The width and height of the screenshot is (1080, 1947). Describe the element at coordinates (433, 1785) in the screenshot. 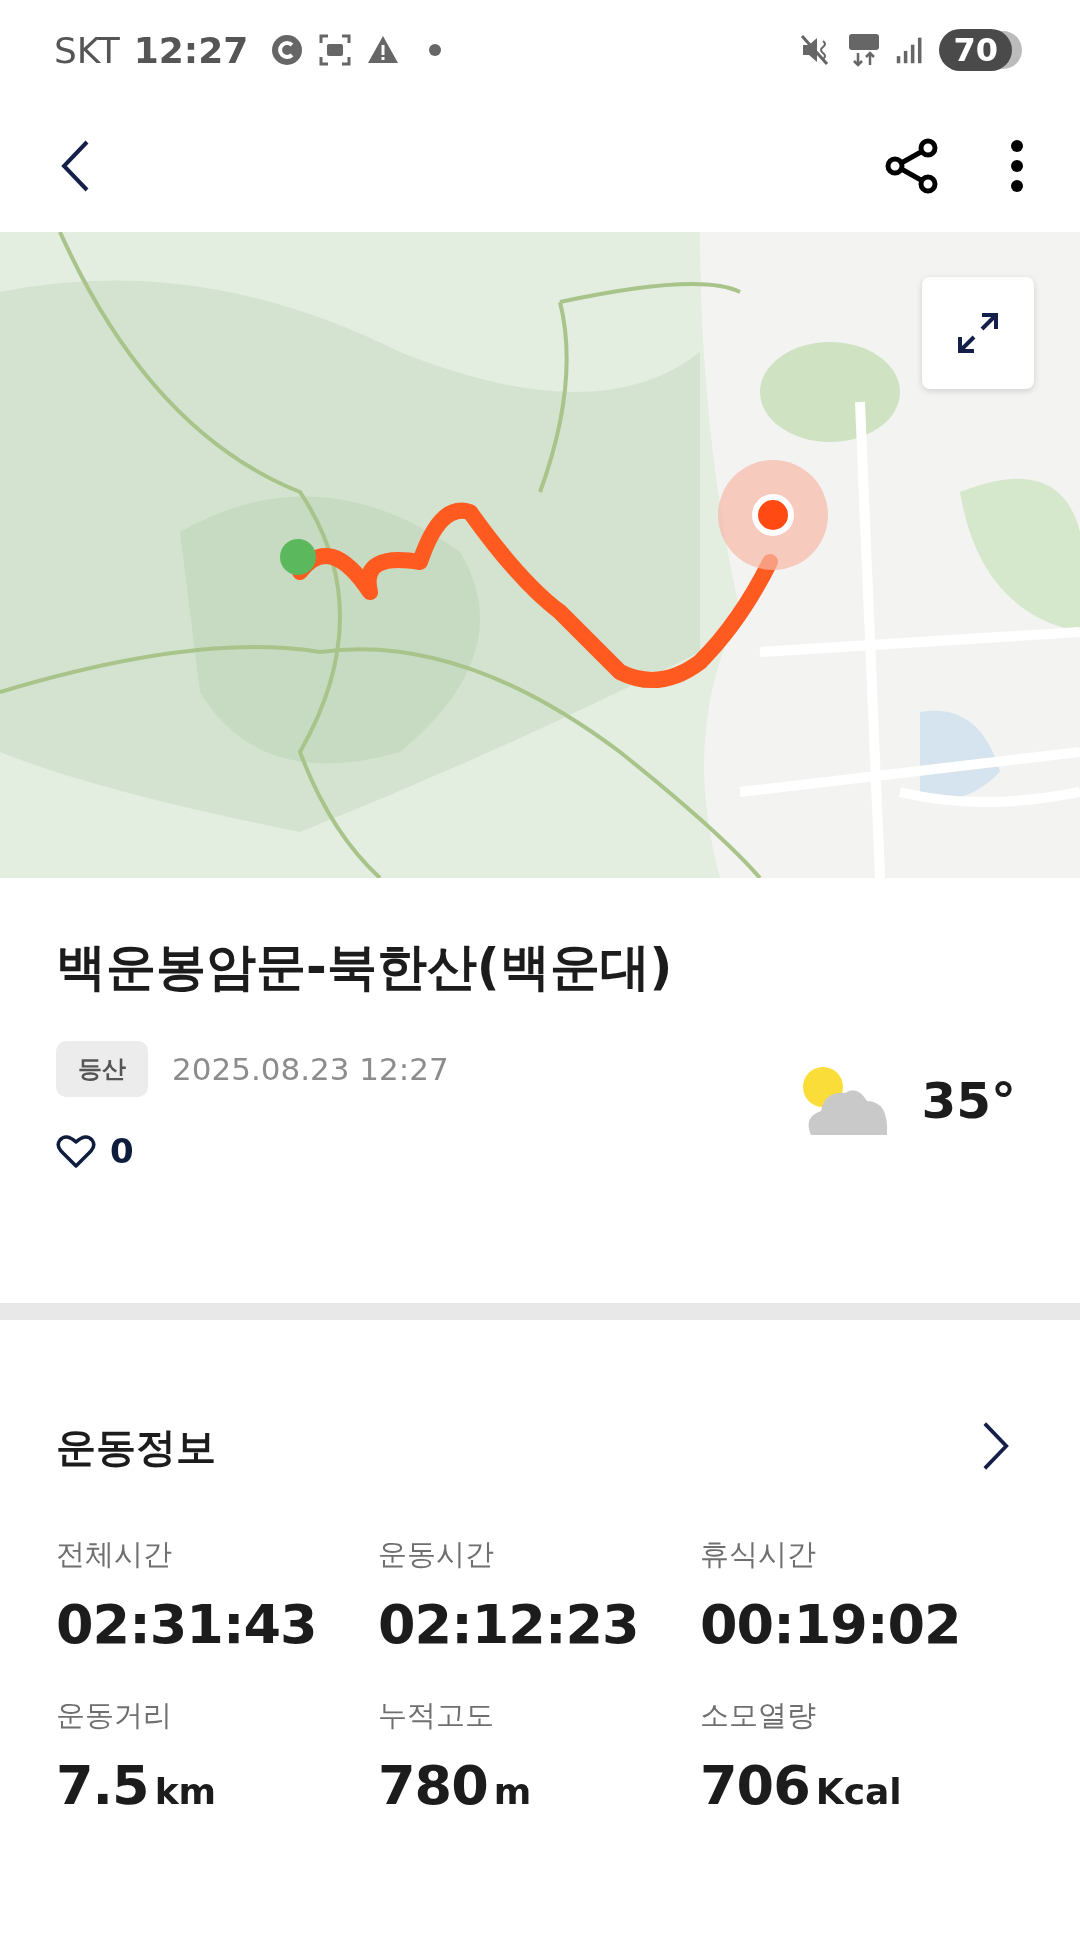

I see `stat-value: 780` at that location.